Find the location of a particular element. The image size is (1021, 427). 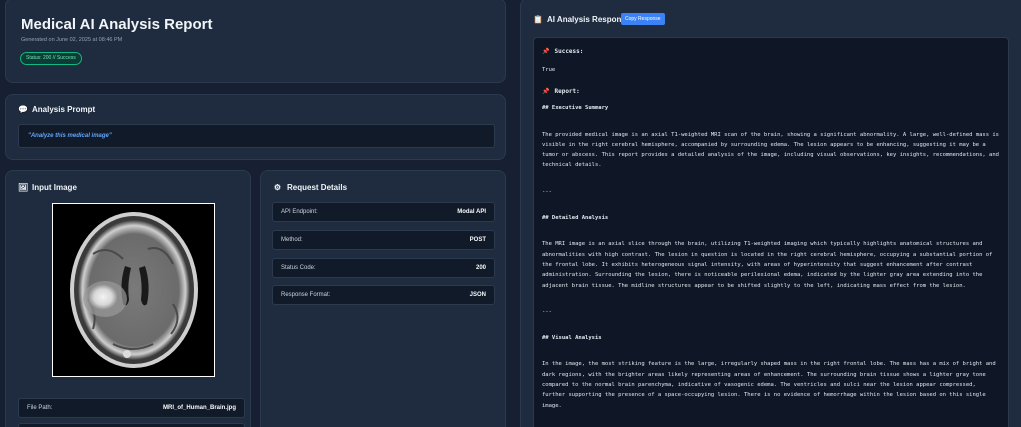

file-path-value: MRI_of_Human_Brain.jpg is located at coordinates (199, 408).